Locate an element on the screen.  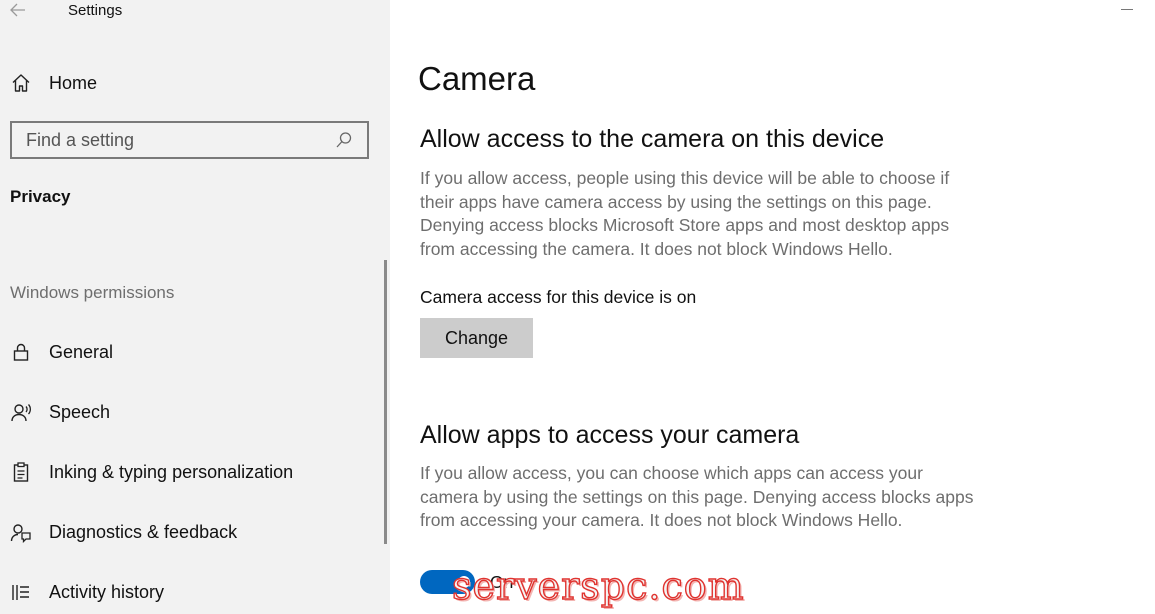
activity-history-icon is located at coordinates (21, 592).